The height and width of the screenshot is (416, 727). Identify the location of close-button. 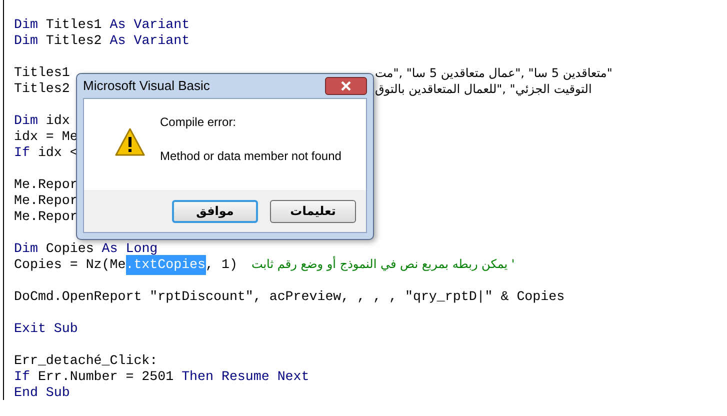
(346, 86).